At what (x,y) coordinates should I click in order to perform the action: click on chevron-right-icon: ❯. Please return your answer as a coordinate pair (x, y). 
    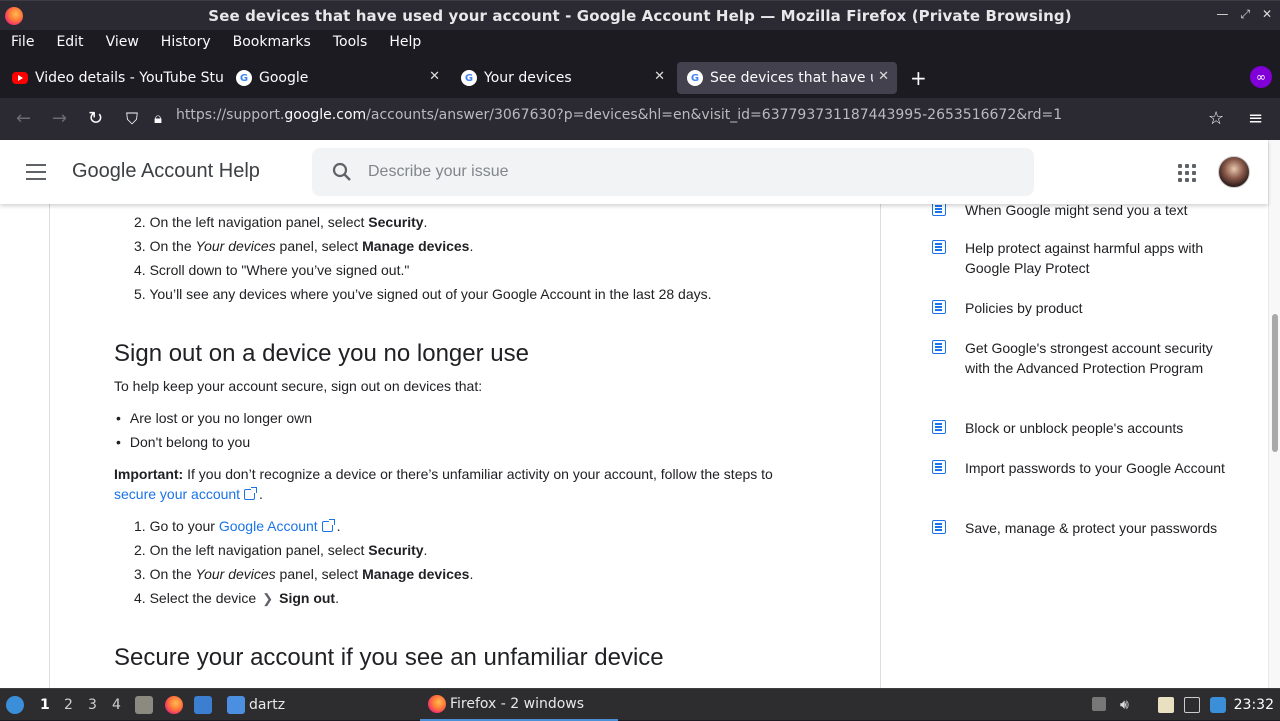
    Looking at the image, I should click on (268, 598).